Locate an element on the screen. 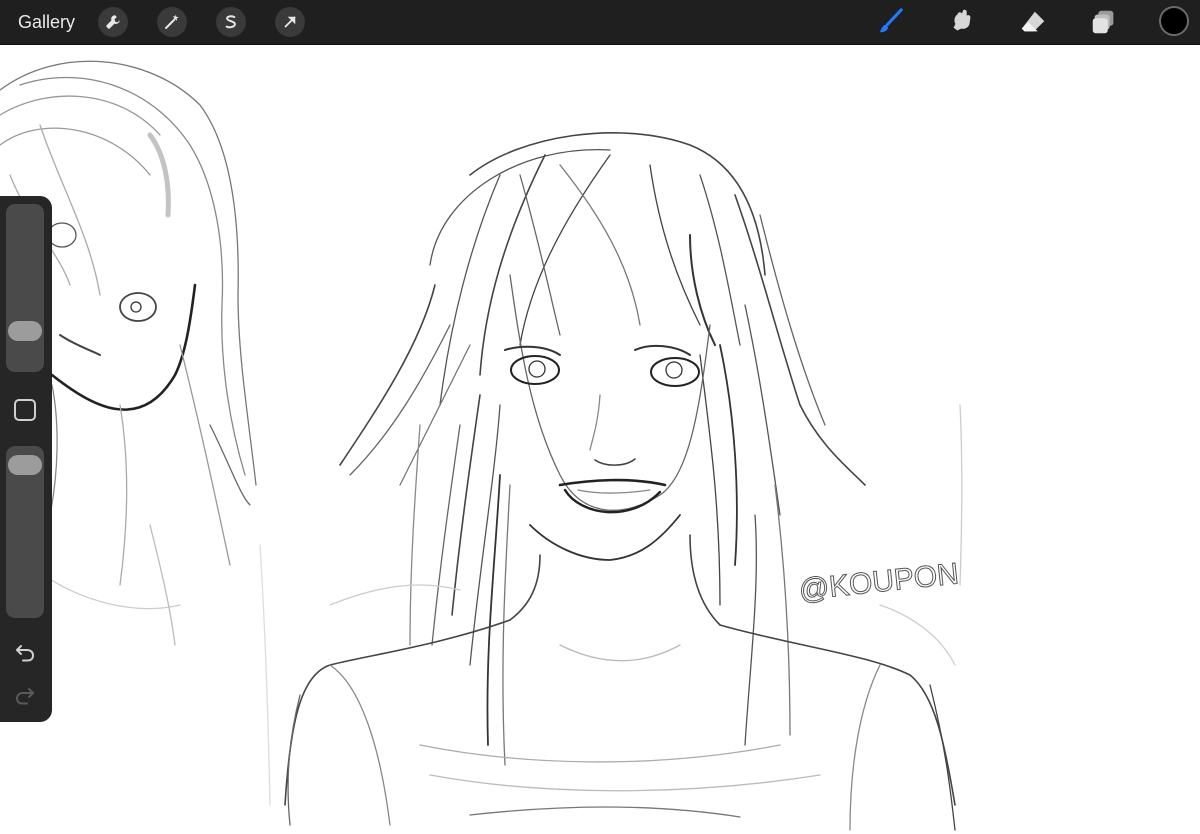  eraser-icon is located at coordinates (1033, 21).